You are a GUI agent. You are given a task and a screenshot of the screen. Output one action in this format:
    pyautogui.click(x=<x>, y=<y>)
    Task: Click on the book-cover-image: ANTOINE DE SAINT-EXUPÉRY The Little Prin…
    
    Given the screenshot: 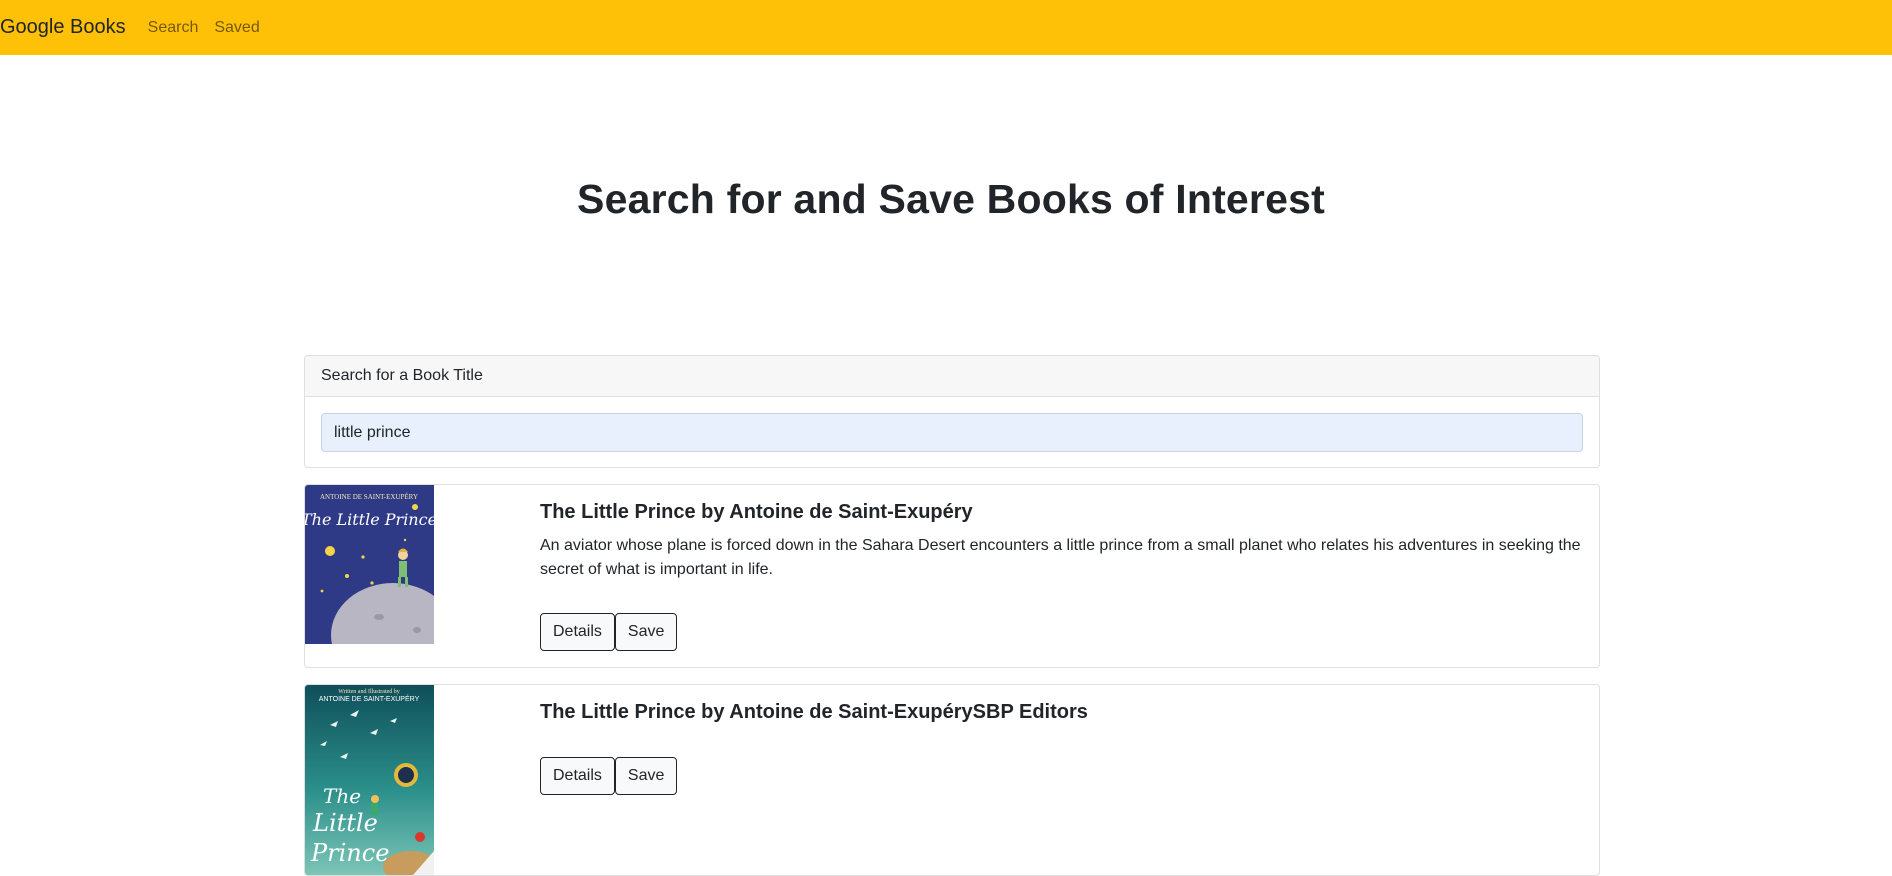 What is the action you would take?
    pyautogui.click(x=369, y=564)
    